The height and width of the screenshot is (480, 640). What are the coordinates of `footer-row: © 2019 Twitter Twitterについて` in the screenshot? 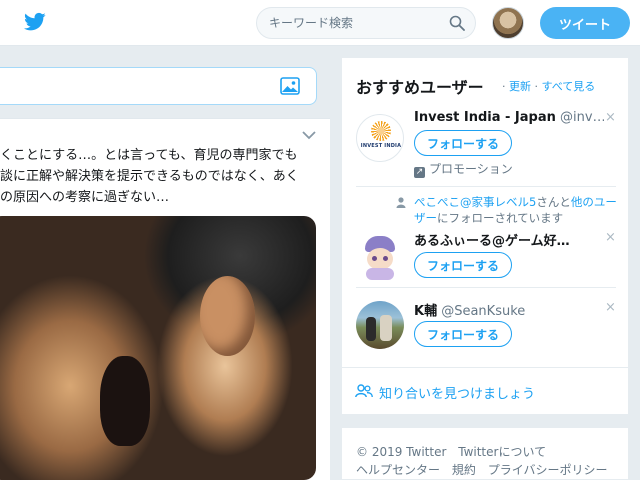 It's located at (455, 451).